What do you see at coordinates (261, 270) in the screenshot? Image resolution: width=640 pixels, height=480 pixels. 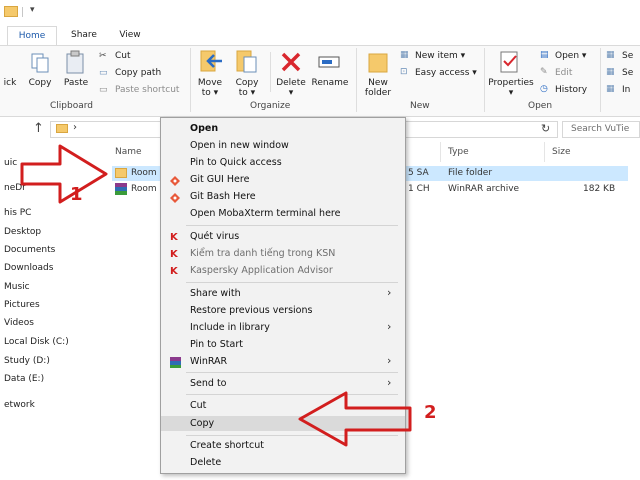 I see `menu-item-kaspersky-advisor: Kaspersky Application Advisor` at bounding box center [261, 270].